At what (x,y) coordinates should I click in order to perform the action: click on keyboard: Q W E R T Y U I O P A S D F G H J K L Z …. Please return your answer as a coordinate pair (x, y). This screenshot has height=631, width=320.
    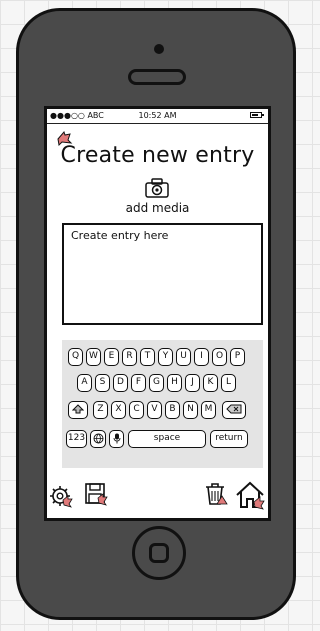
    Looking at the image, I should click on (162, 404).